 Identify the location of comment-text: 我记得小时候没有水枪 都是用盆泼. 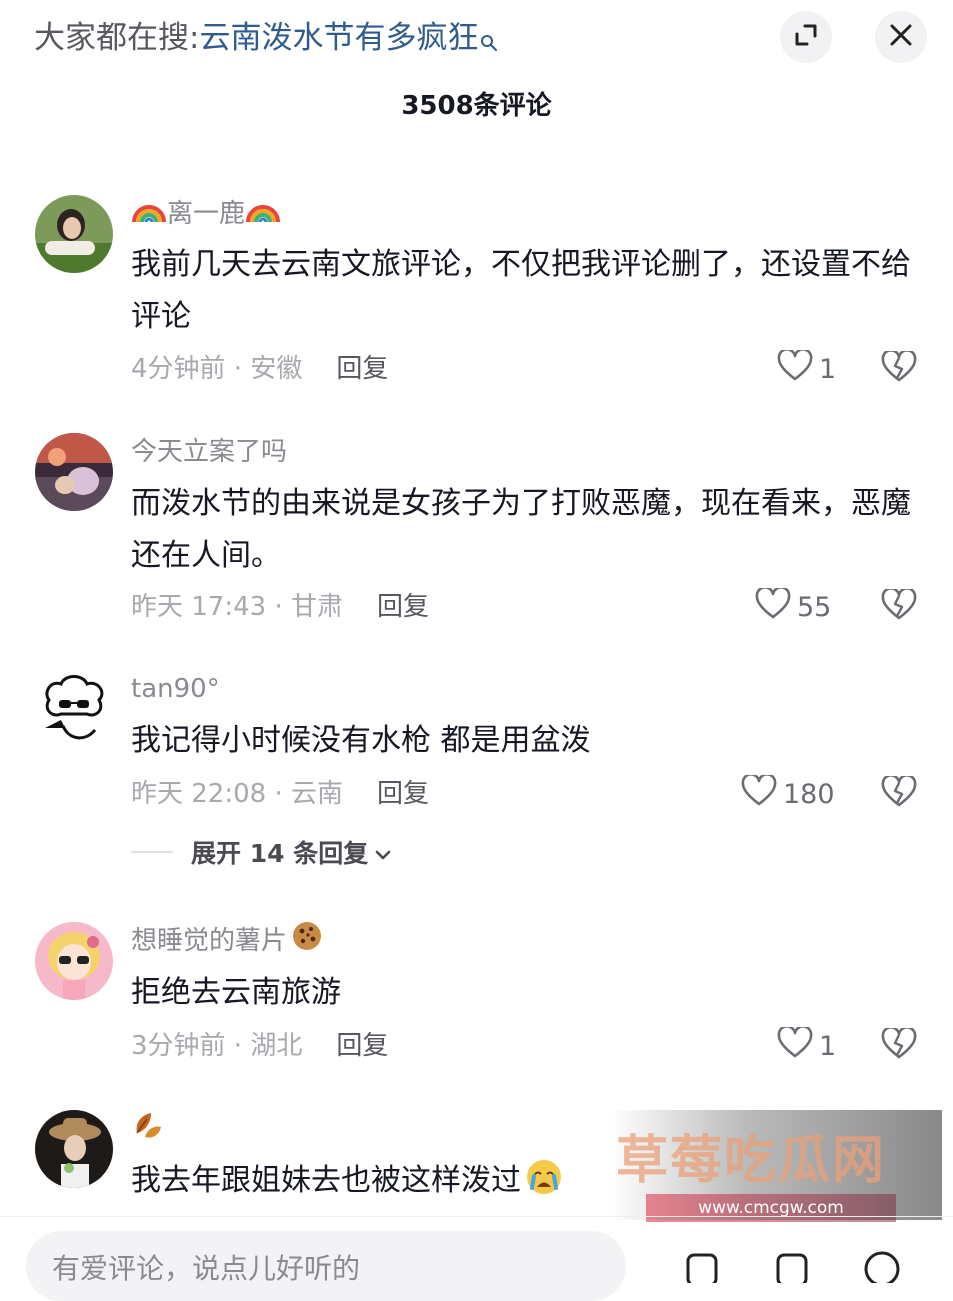
(361, 740).